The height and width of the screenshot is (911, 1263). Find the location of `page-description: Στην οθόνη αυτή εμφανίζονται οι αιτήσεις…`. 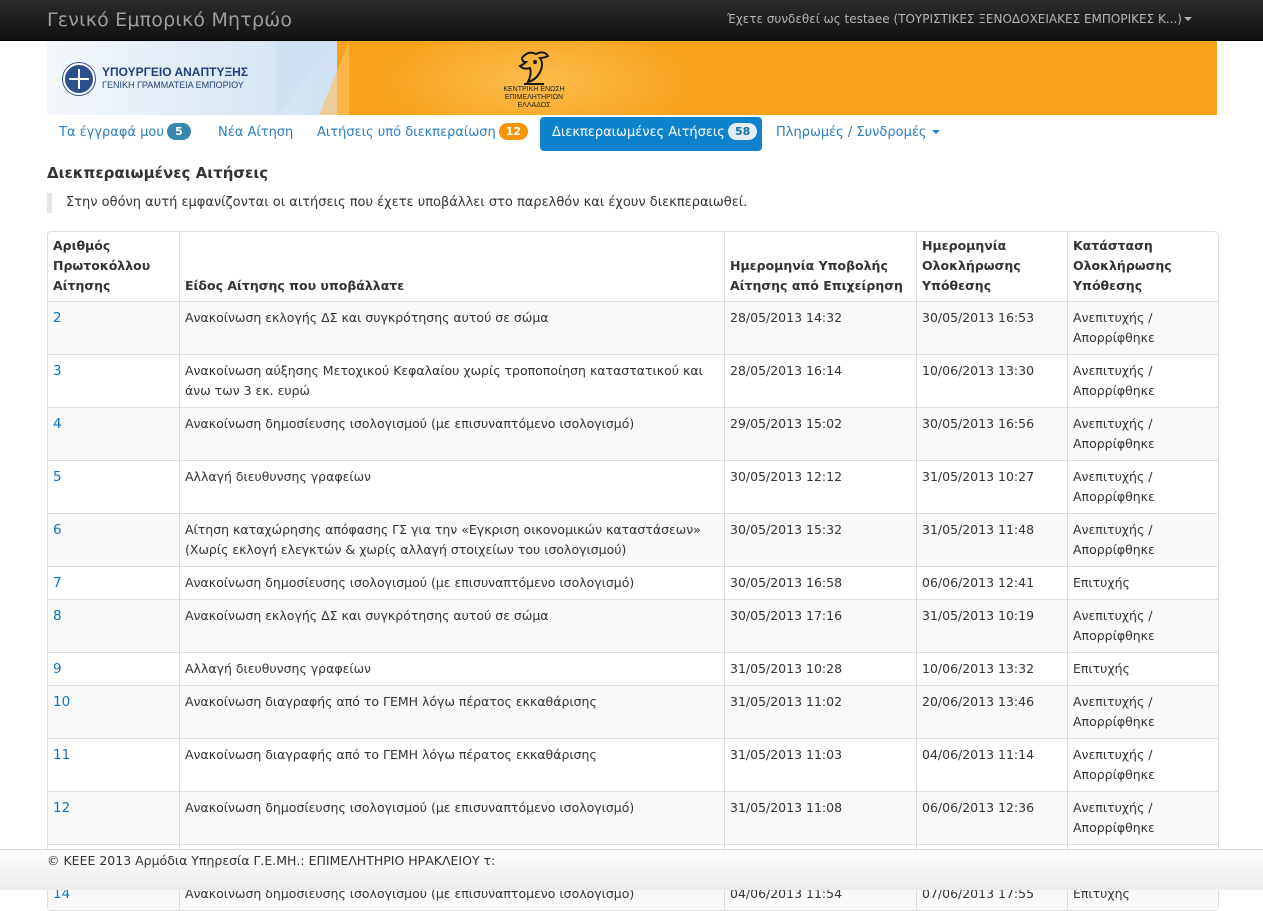

page-description: Στην οθόνη αυτή εμφανίζονται οι αιτήσεις… is located at coordinates (397, 203).